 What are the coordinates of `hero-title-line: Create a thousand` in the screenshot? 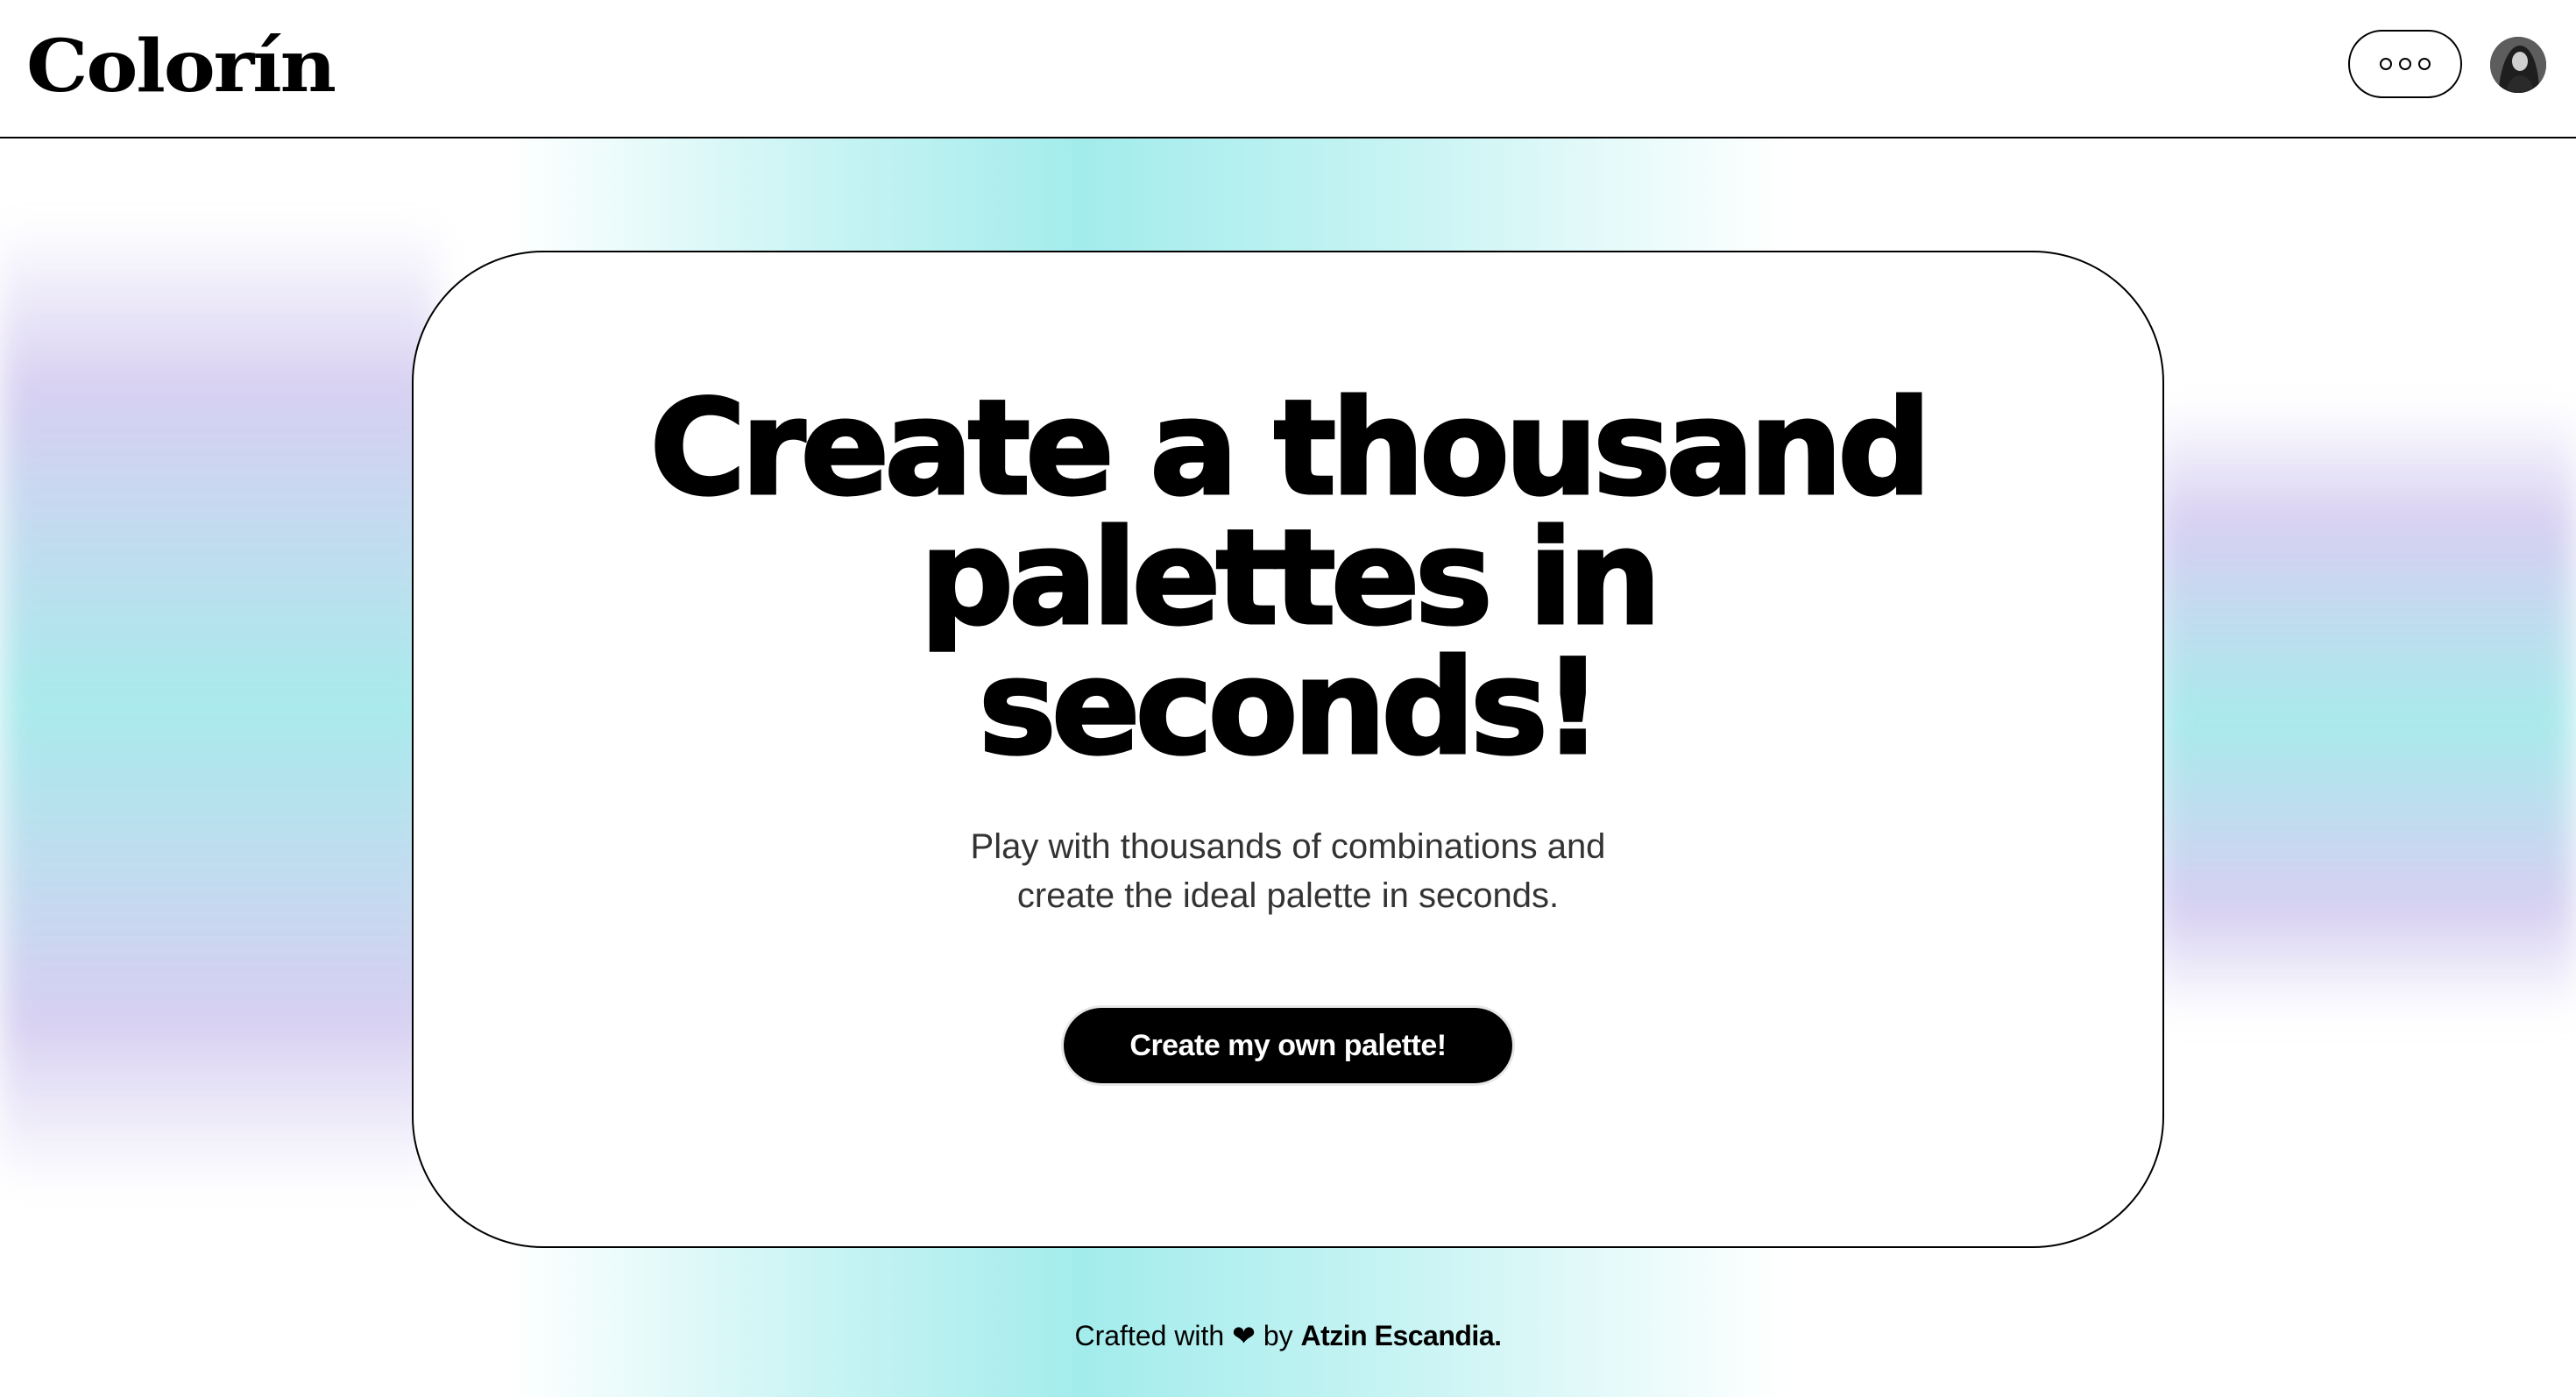 It's located at (1290, 449).